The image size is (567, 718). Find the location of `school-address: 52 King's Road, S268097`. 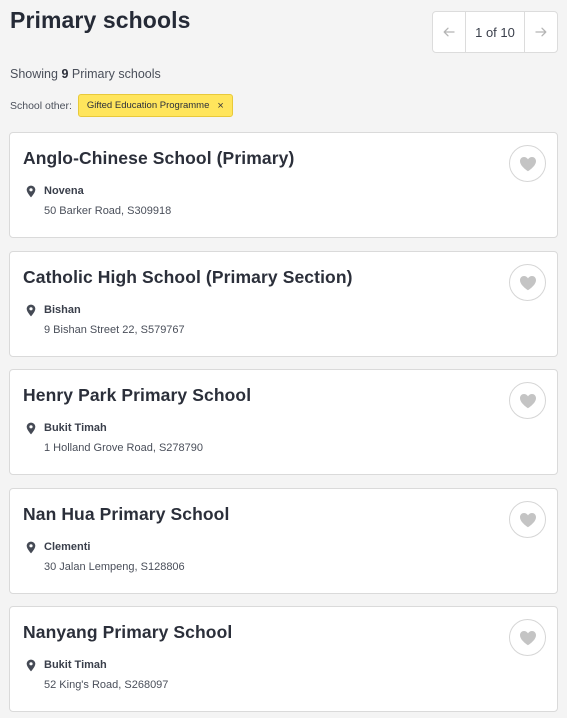

school-address: 52 King's Road, S268097 is located at coordinates (106, 685).